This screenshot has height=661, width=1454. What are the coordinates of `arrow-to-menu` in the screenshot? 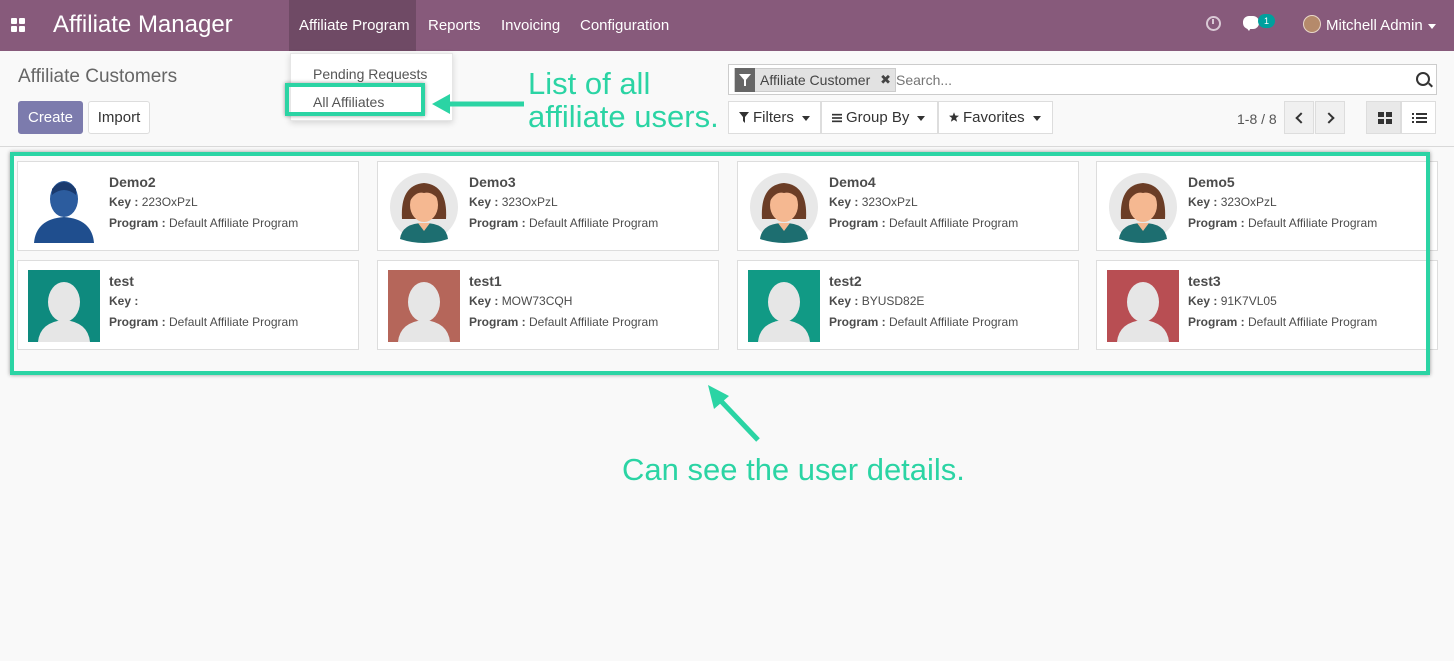 It's located at (478, 104).